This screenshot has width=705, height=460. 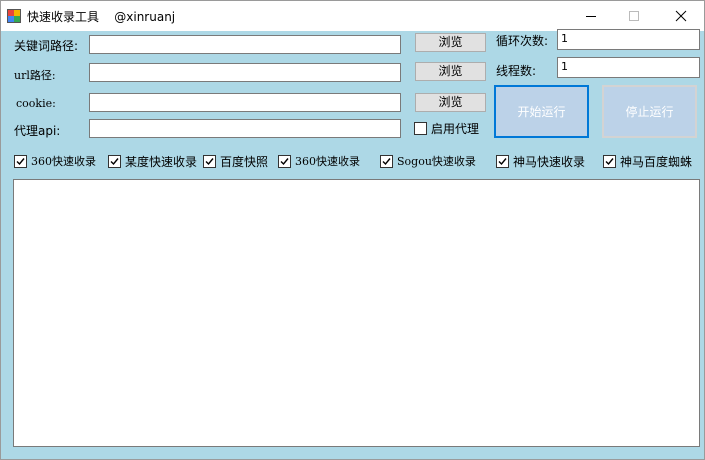 What do you see at coordinates (656, 162) in the screenshot?
I see `engine-label: 神马百度蜘蛛` at bounding box center [656, 162].